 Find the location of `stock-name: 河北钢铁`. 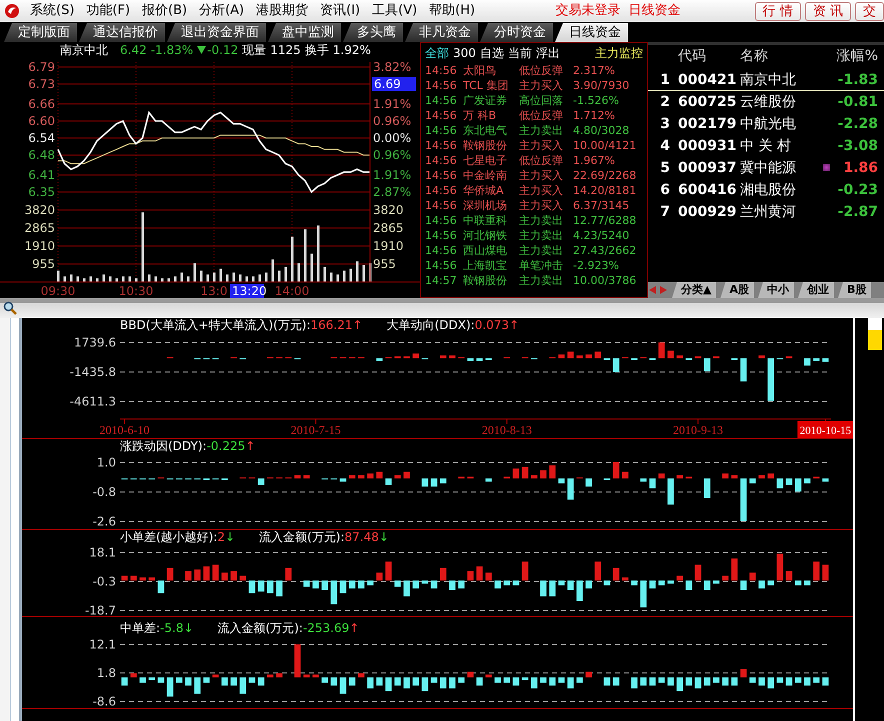

stock-name: 河北钢铁 is located at coordinates (485, 235).